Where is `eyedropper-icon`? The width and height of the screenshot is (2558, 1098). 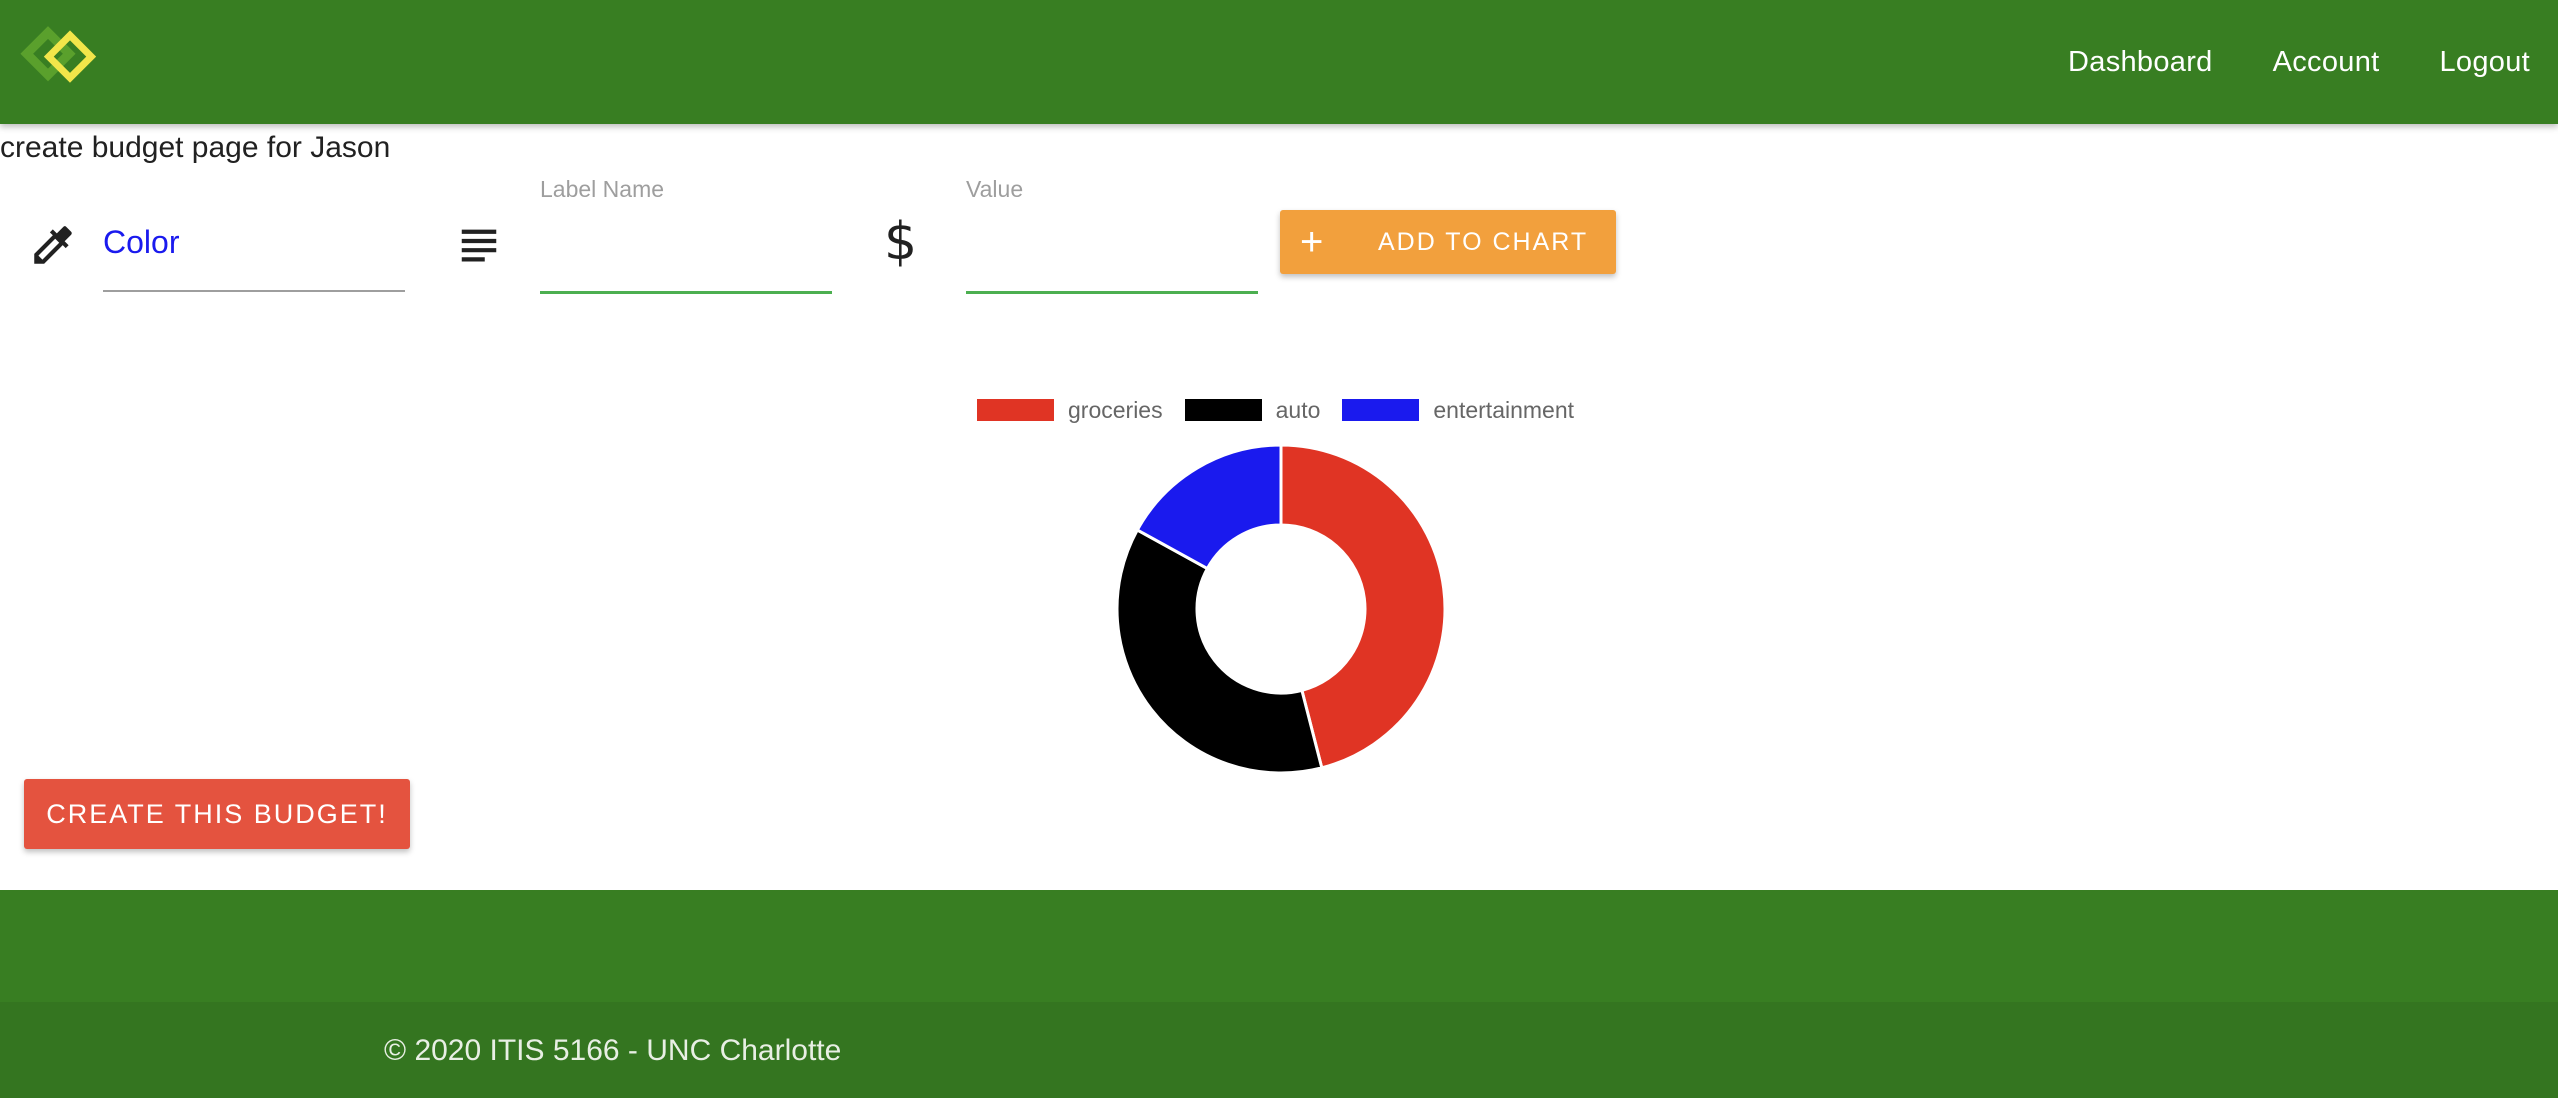 eyedropper-icon is located at coordinates (53, 245).